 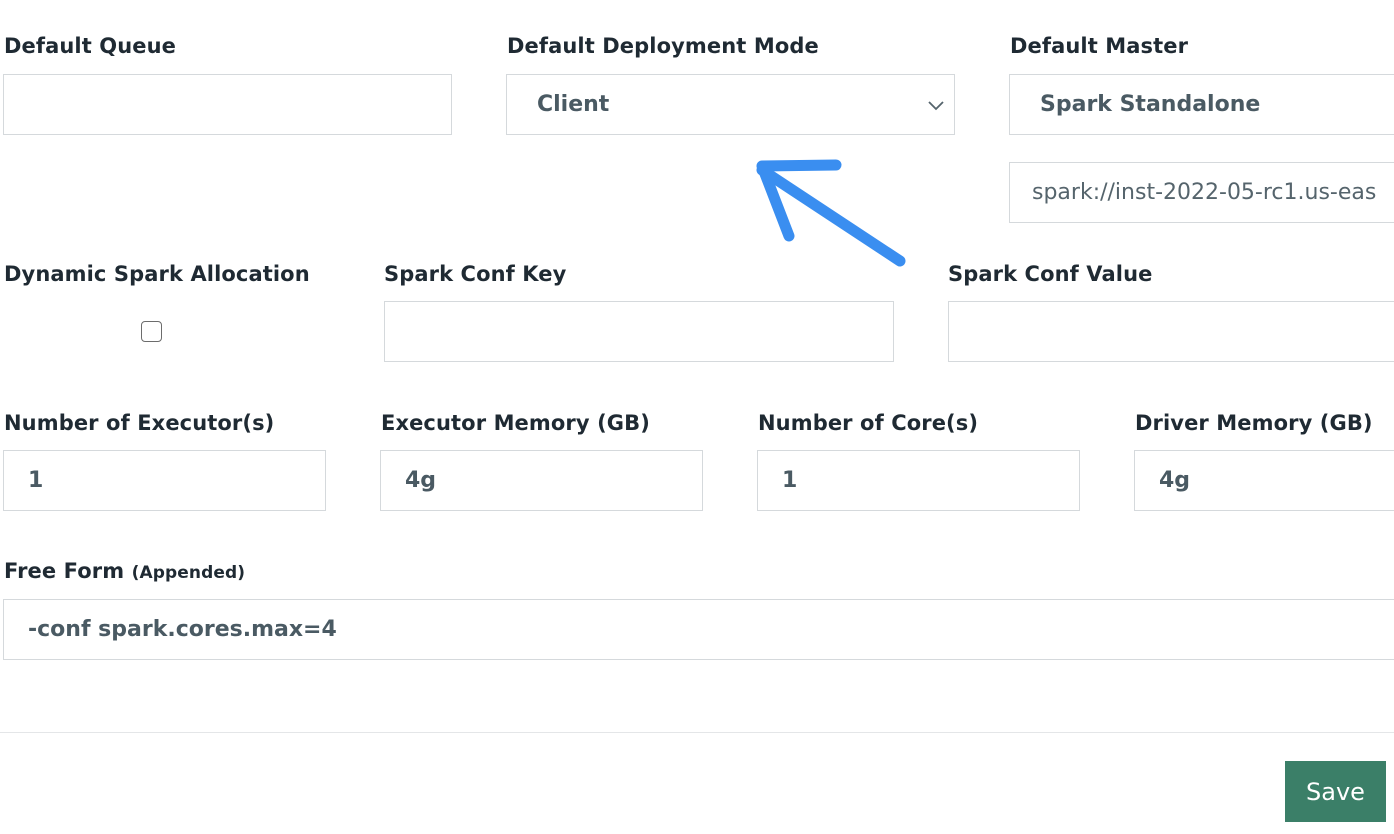 I want to click on arrow-icon, so click(x=831, y=213).